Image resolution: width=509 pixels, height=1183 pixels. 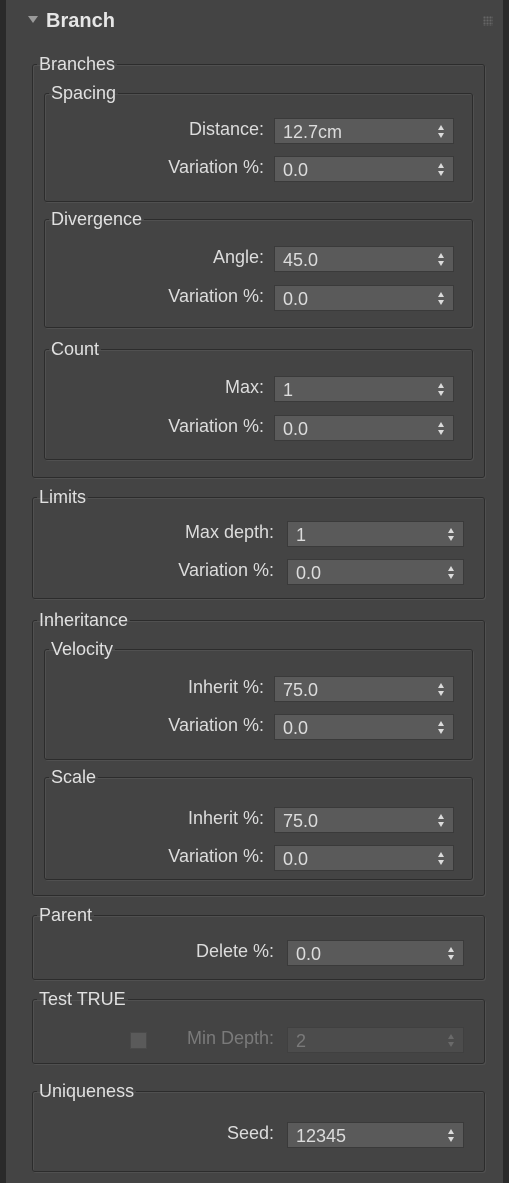 I want to click on grip-icon, so click(x=488, y=21).